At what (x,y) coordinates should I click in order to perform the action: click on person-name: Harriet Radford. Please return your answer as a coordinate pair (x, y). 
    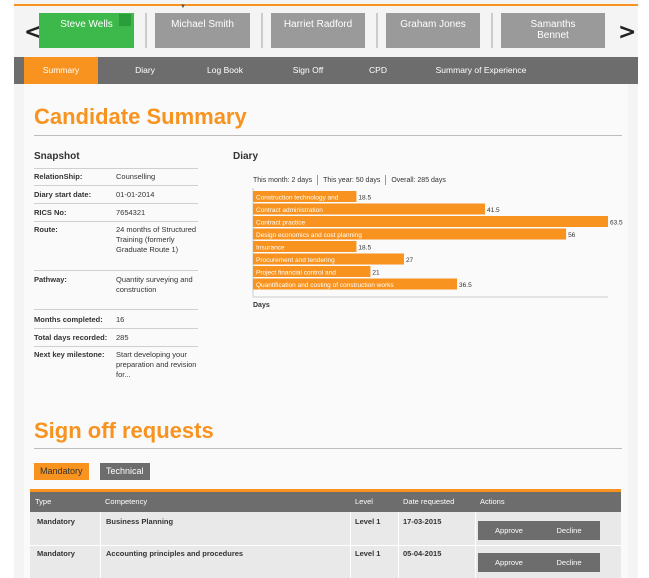
    Looking at the image, I should click on (318, 24).